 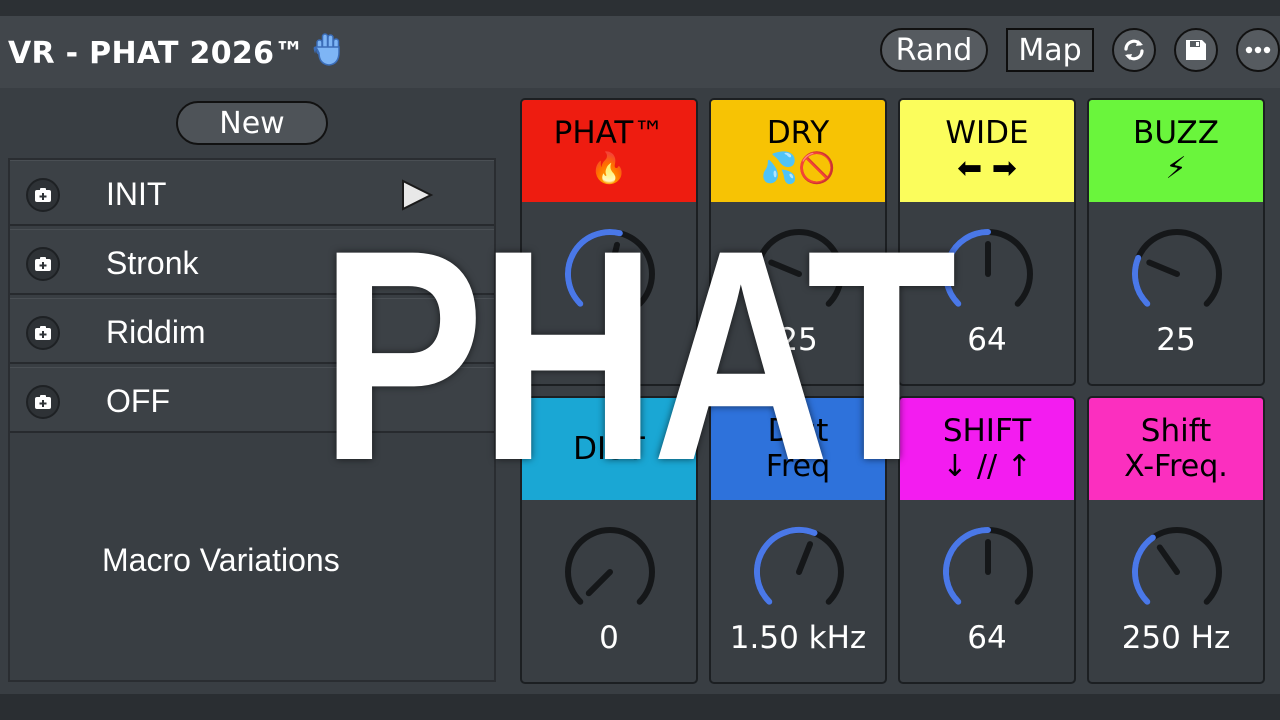 I want to click on macro-value: 250 Hz, so click(x=1176, y=638).